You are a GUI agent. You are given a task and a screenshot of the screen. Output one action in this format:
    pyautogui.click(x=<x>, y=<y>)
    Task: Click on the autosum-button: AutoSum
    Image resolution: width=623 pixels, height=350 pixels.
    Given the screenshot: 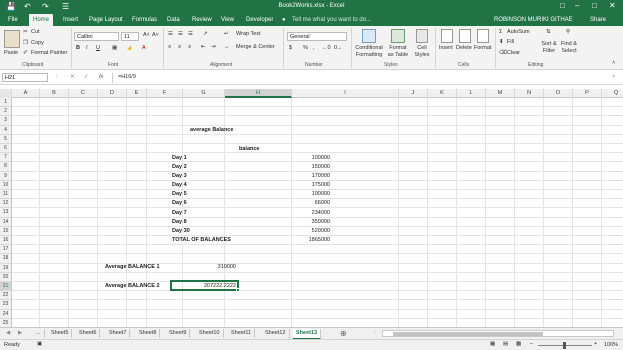 What is the action you would take?
    pyautogui.click(x=518, y=32)
    